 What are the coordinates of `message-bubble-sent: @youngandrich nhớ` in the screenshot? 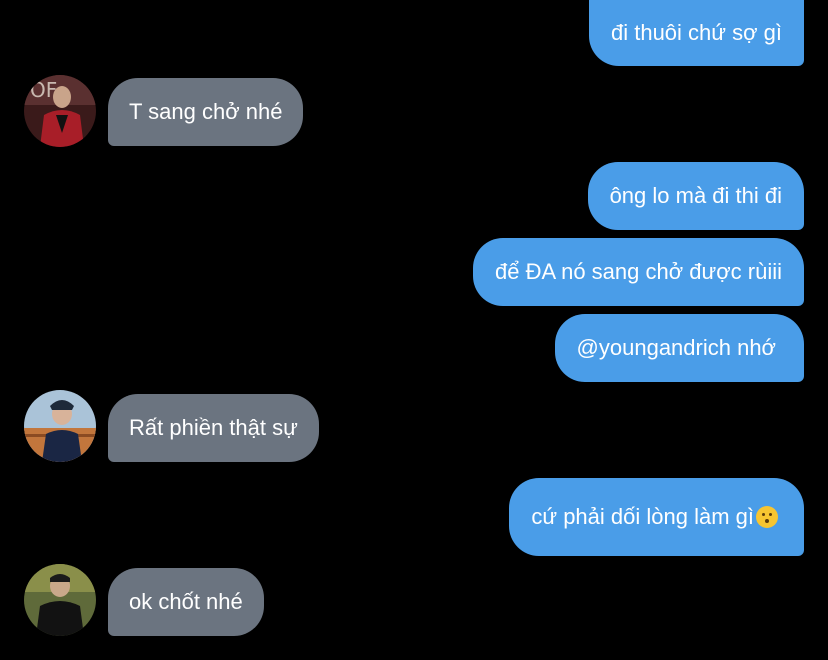 It's located at (679, 348).